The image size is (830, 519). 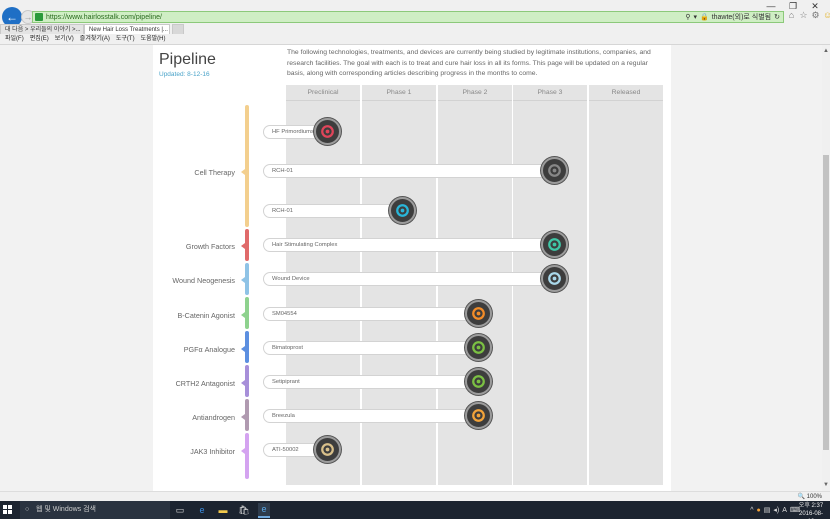 I want to click on page-title: Pipeline, so click(x=187, y=59).